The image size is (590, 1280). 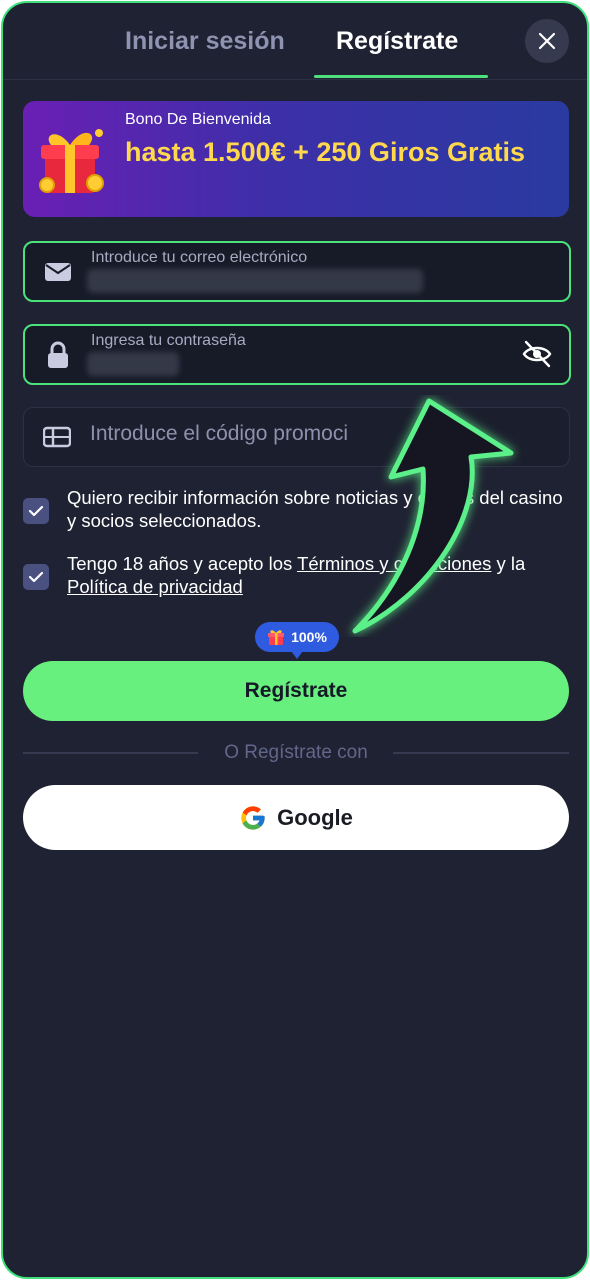 What do you see at coordinates (182, 563) in the screenshot?
I see `terms-prefix: Tengo 18 años y acepto los` at bounding box center [182, 563].